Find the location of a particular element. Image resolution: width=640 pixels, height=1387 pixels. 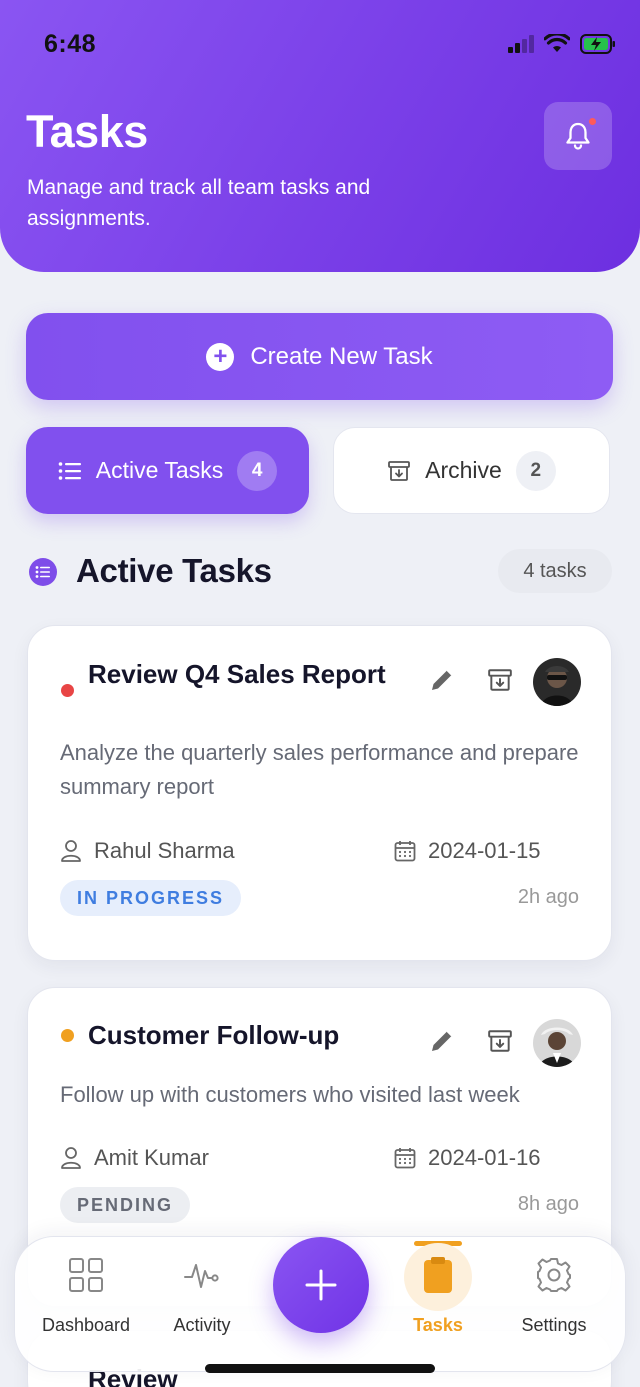

bell-icon is located at coordinates (578, 136).